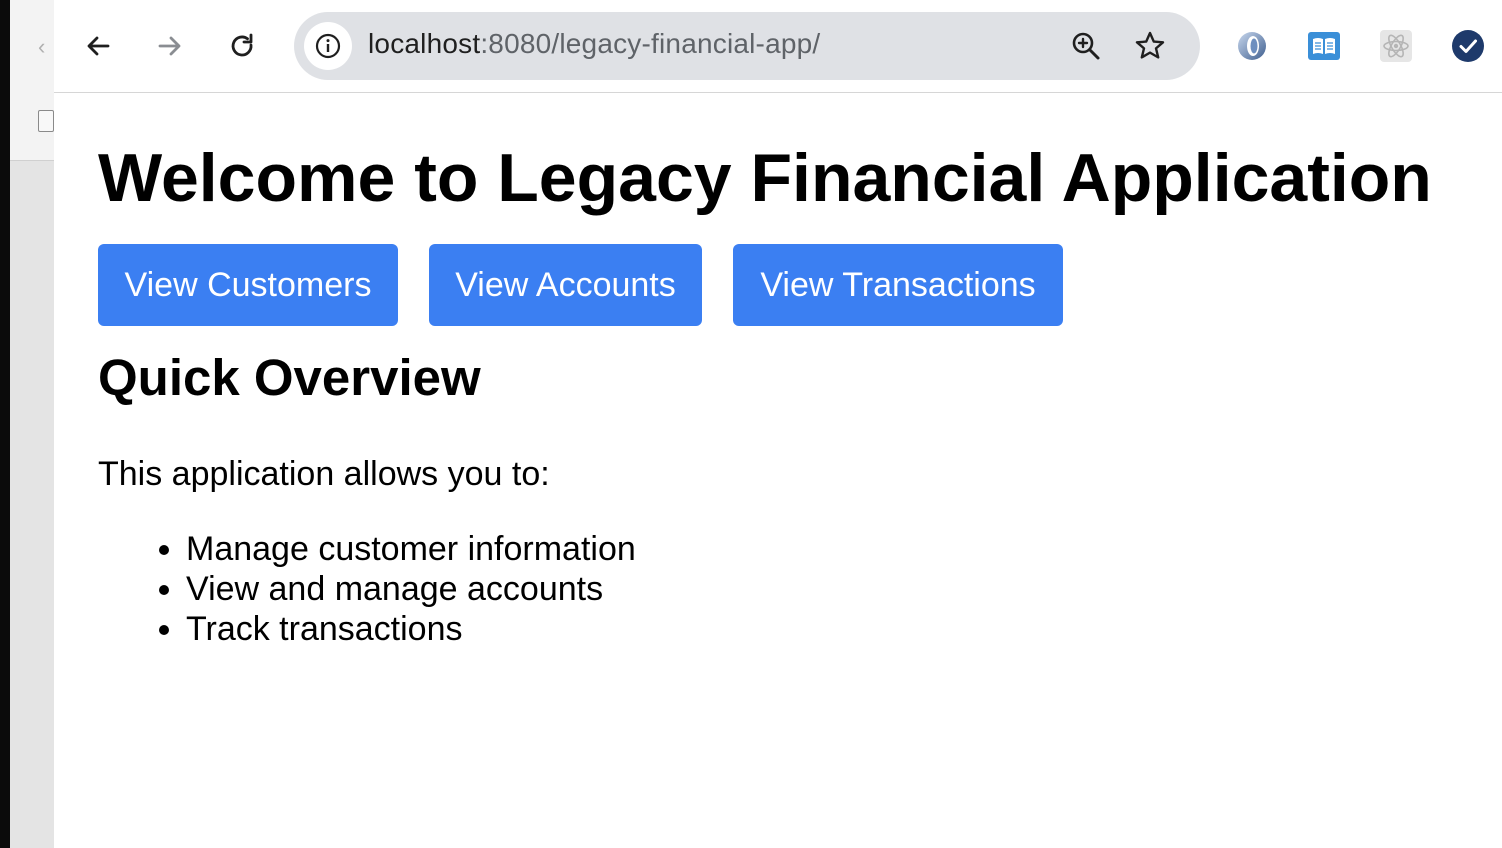  I want to click on url-path: :8080/legacy-financial-app/, so click(650, 43).